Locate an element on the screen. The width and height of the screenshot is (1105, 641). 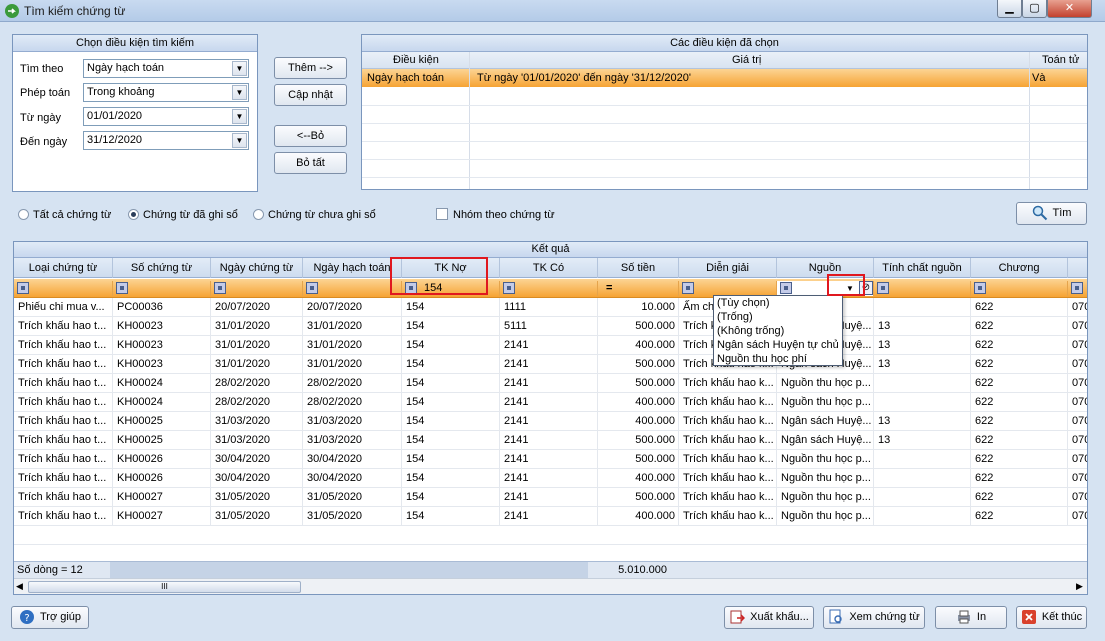
view-voucher-button: Xem chứng từ is located at coordinates (874, 617).